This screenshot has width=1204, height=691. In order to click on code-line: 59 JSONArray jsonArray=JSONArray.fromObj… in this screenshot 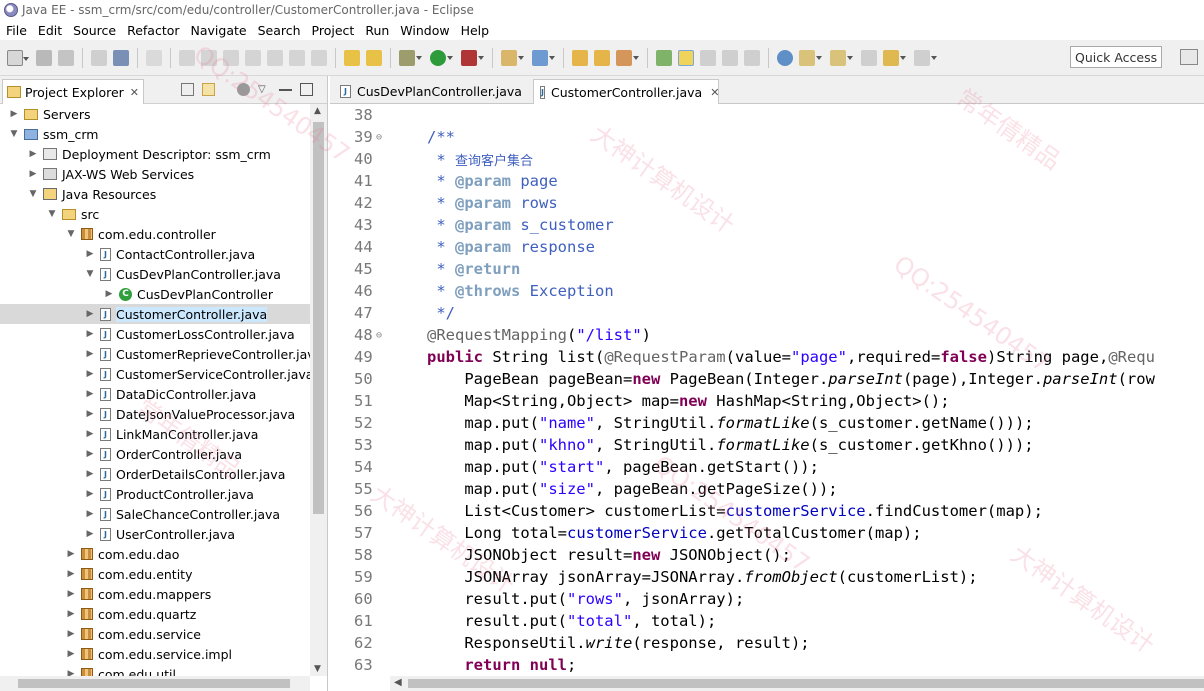, I will do `click(767, 577)`.